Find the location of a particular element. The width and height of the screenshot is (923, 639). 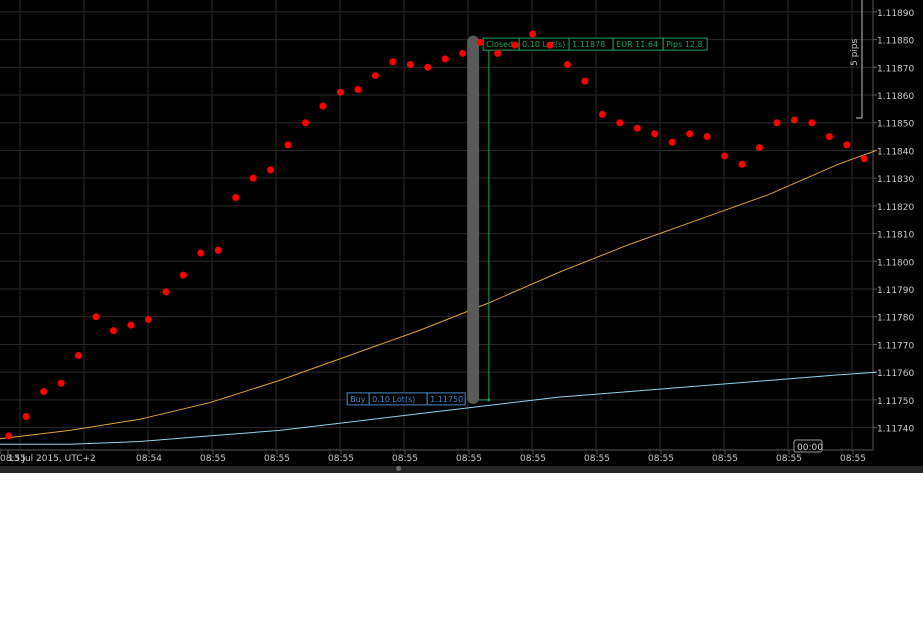

closed-label-text: 1.11878 is located at coordinates (588, 44).